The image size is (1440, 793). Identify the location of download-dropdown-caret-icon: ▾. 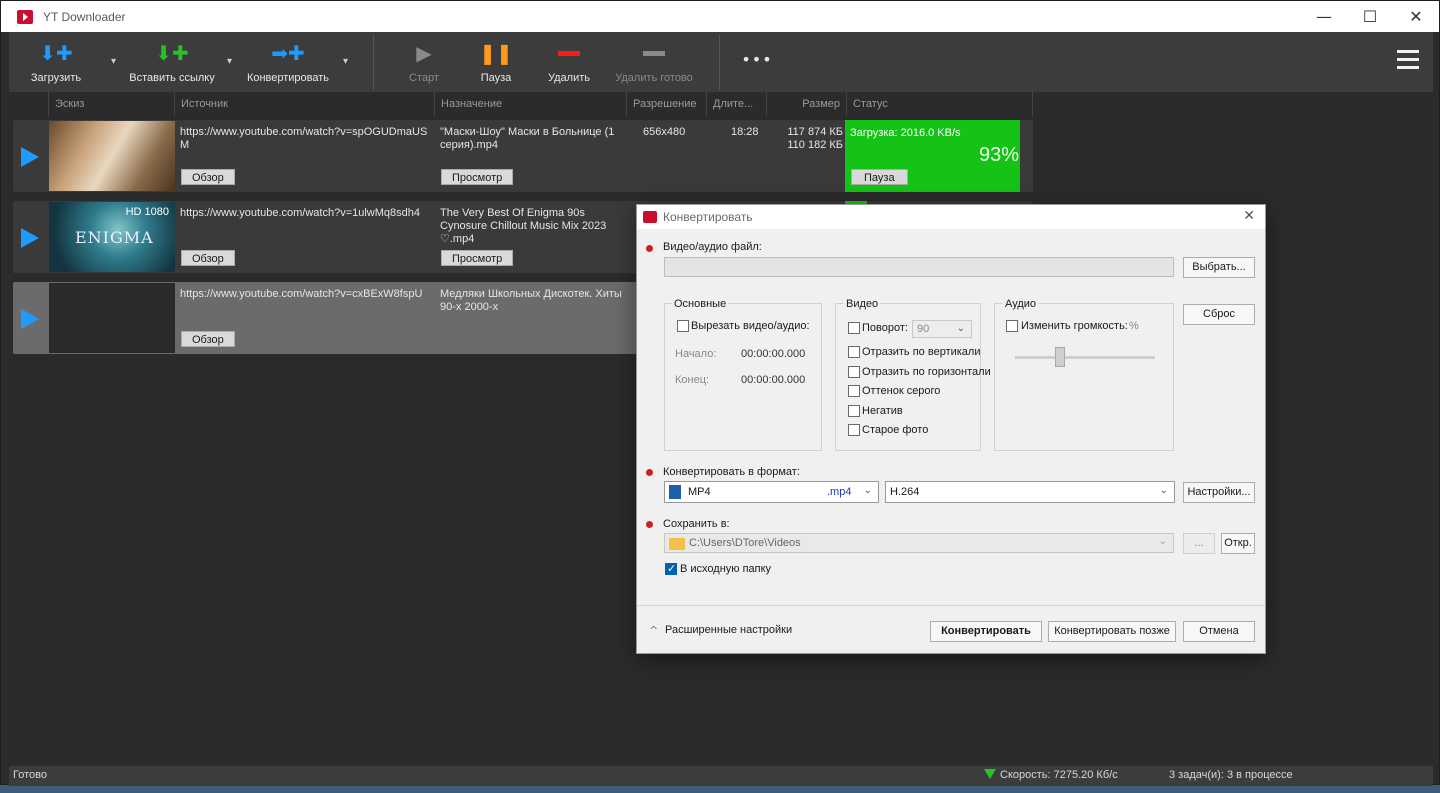
(113, 61).